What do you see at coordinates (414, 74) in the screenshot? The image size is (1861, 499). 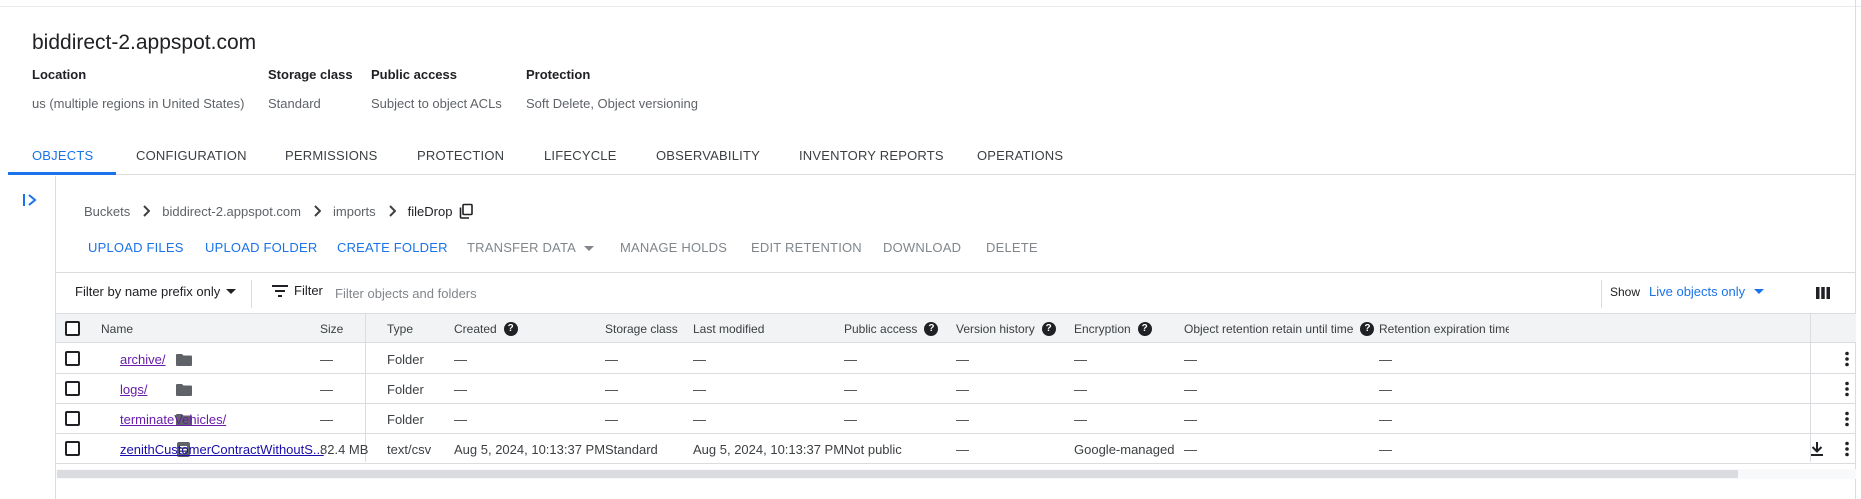 I see `meta-public-access-label: Public access` at bounding box center [414, 74].